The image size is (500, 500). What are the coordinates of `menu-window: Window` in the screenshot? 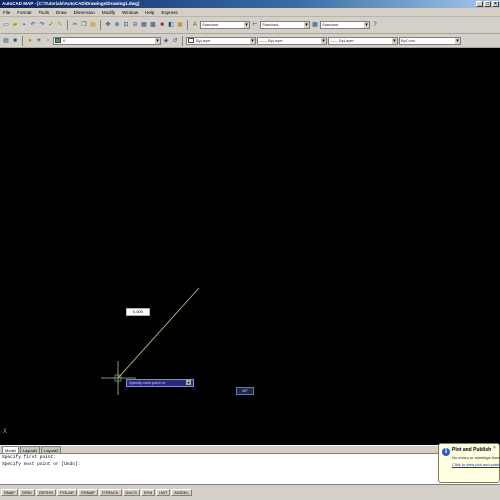 It's located at (130, 12).